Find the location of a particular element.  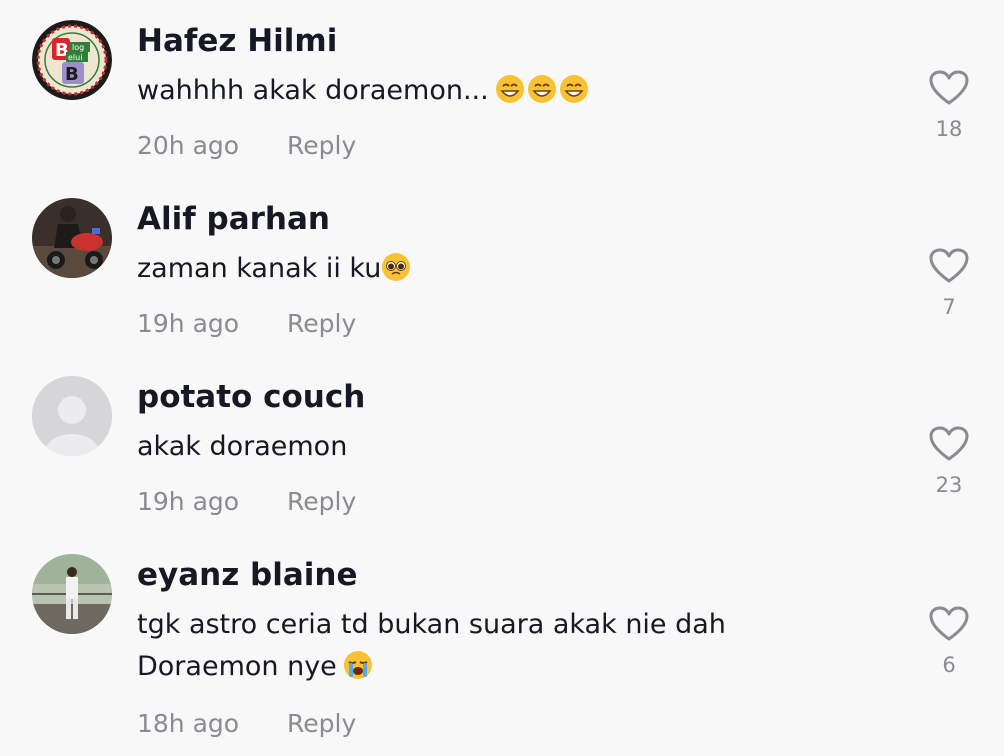

loudly-crying-face-emoji-icon is located at coordinates (357, 665).